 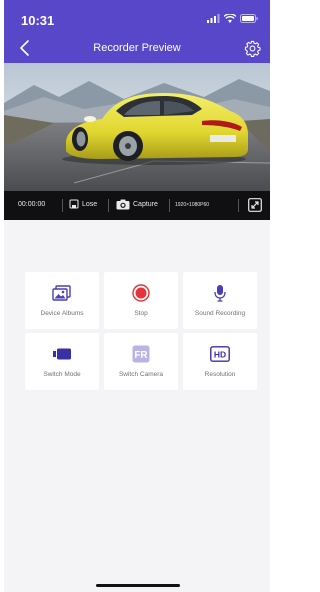 I want to click on switch-camera-button: FR Switch Camera, so click(x=141, y=361).